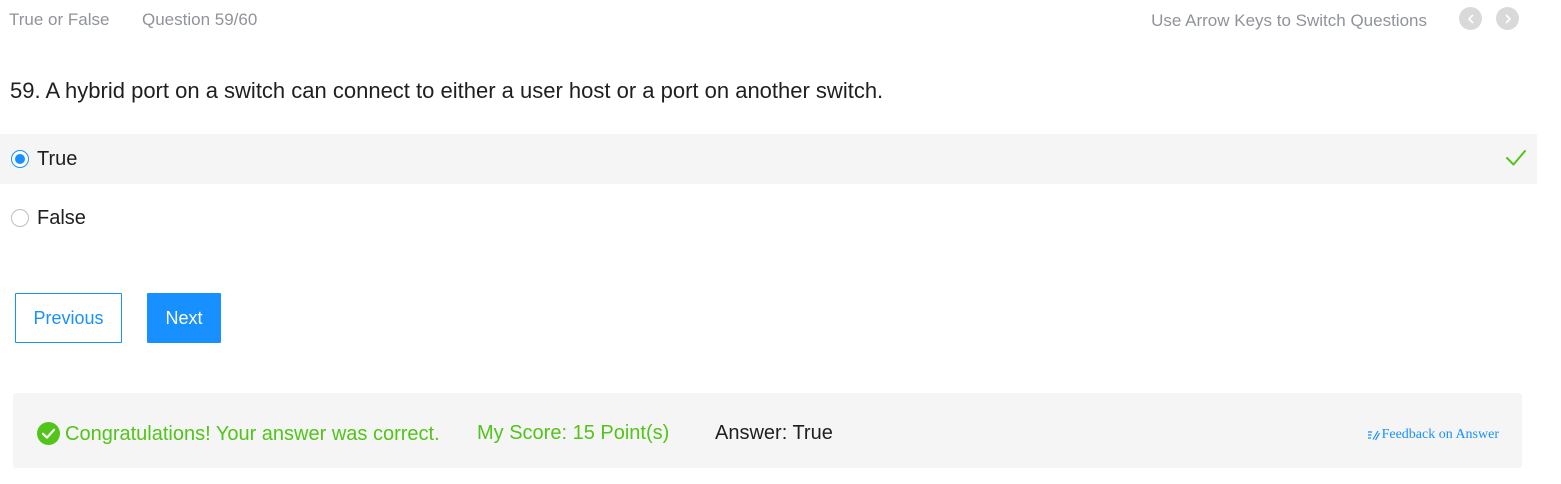 This screenshot has height=484, width=1561. What do you see at coordinates (48, 433) in the screenshot?
I see `check-circle-icon` at bounding box center [48, 433].